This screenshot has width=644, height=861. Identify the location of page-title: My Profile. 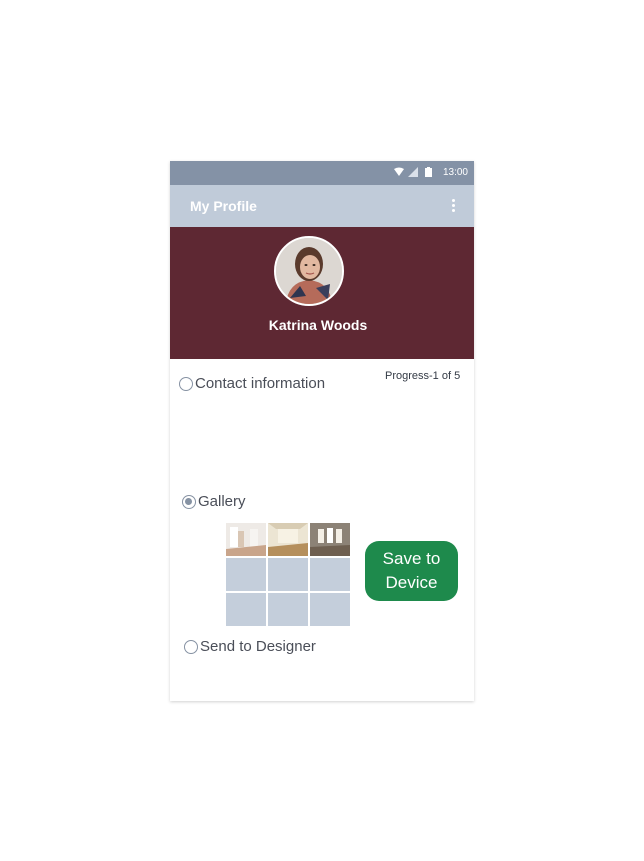
(223, 206).